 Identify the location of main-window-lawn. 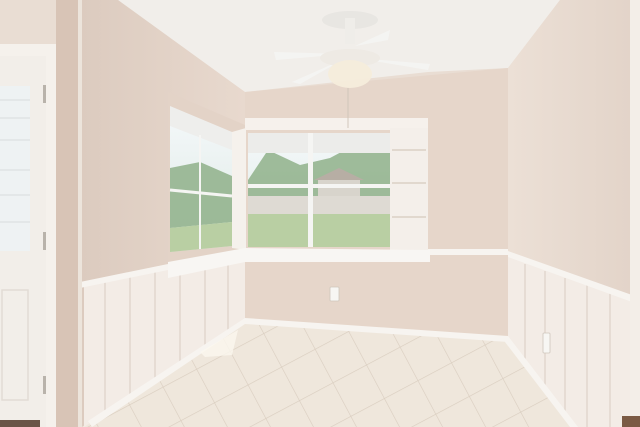
(320, 230).